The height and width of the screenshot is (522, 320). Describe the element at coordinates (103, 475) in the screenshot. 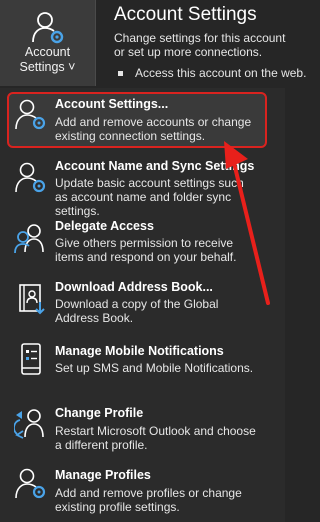

I see `menu-item-title: Manage Profiles` at that location.